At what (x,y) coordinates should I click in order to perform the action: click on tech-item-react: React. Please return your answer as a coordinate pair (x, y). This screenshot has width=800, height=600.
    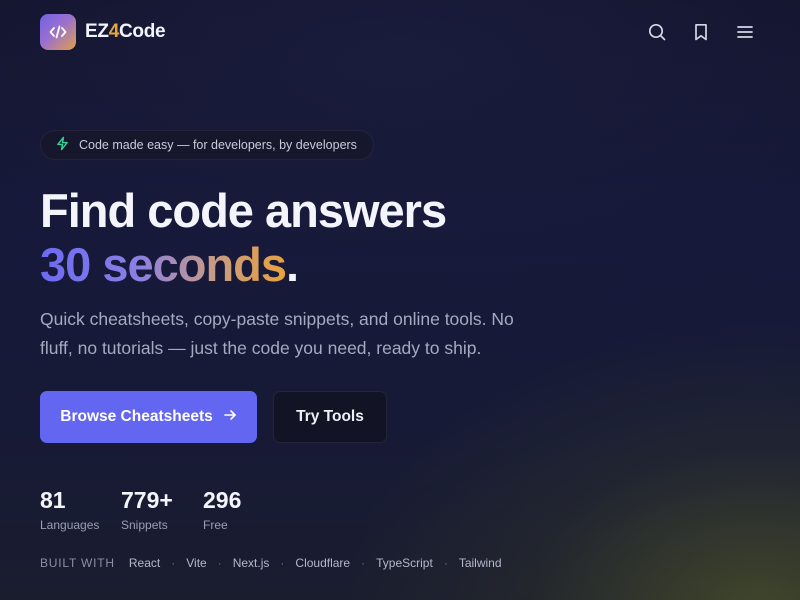
    Looking at the image, I should click on (144, 563).